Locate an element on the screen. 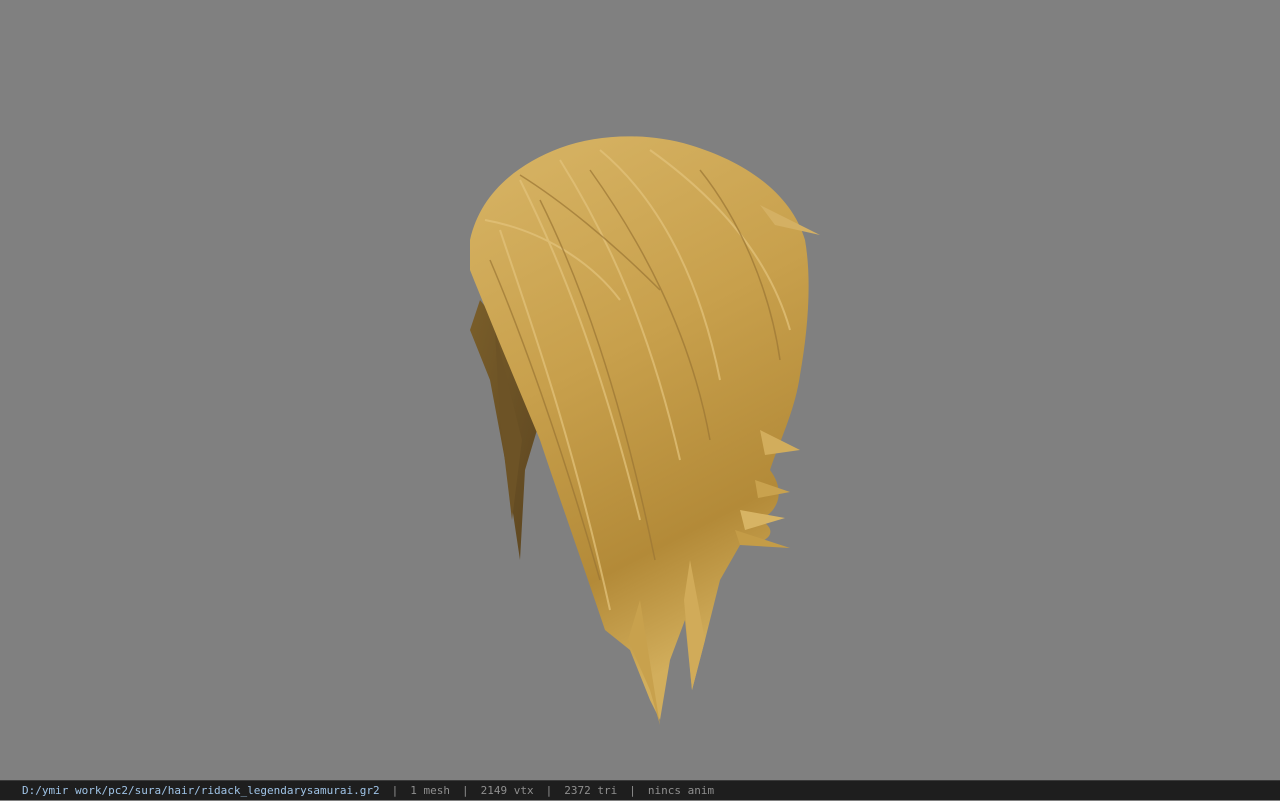 The height and width of the screenshot is (801, 1280). mesh-count-label: 1 mesh is located at coordinates (430, 790).